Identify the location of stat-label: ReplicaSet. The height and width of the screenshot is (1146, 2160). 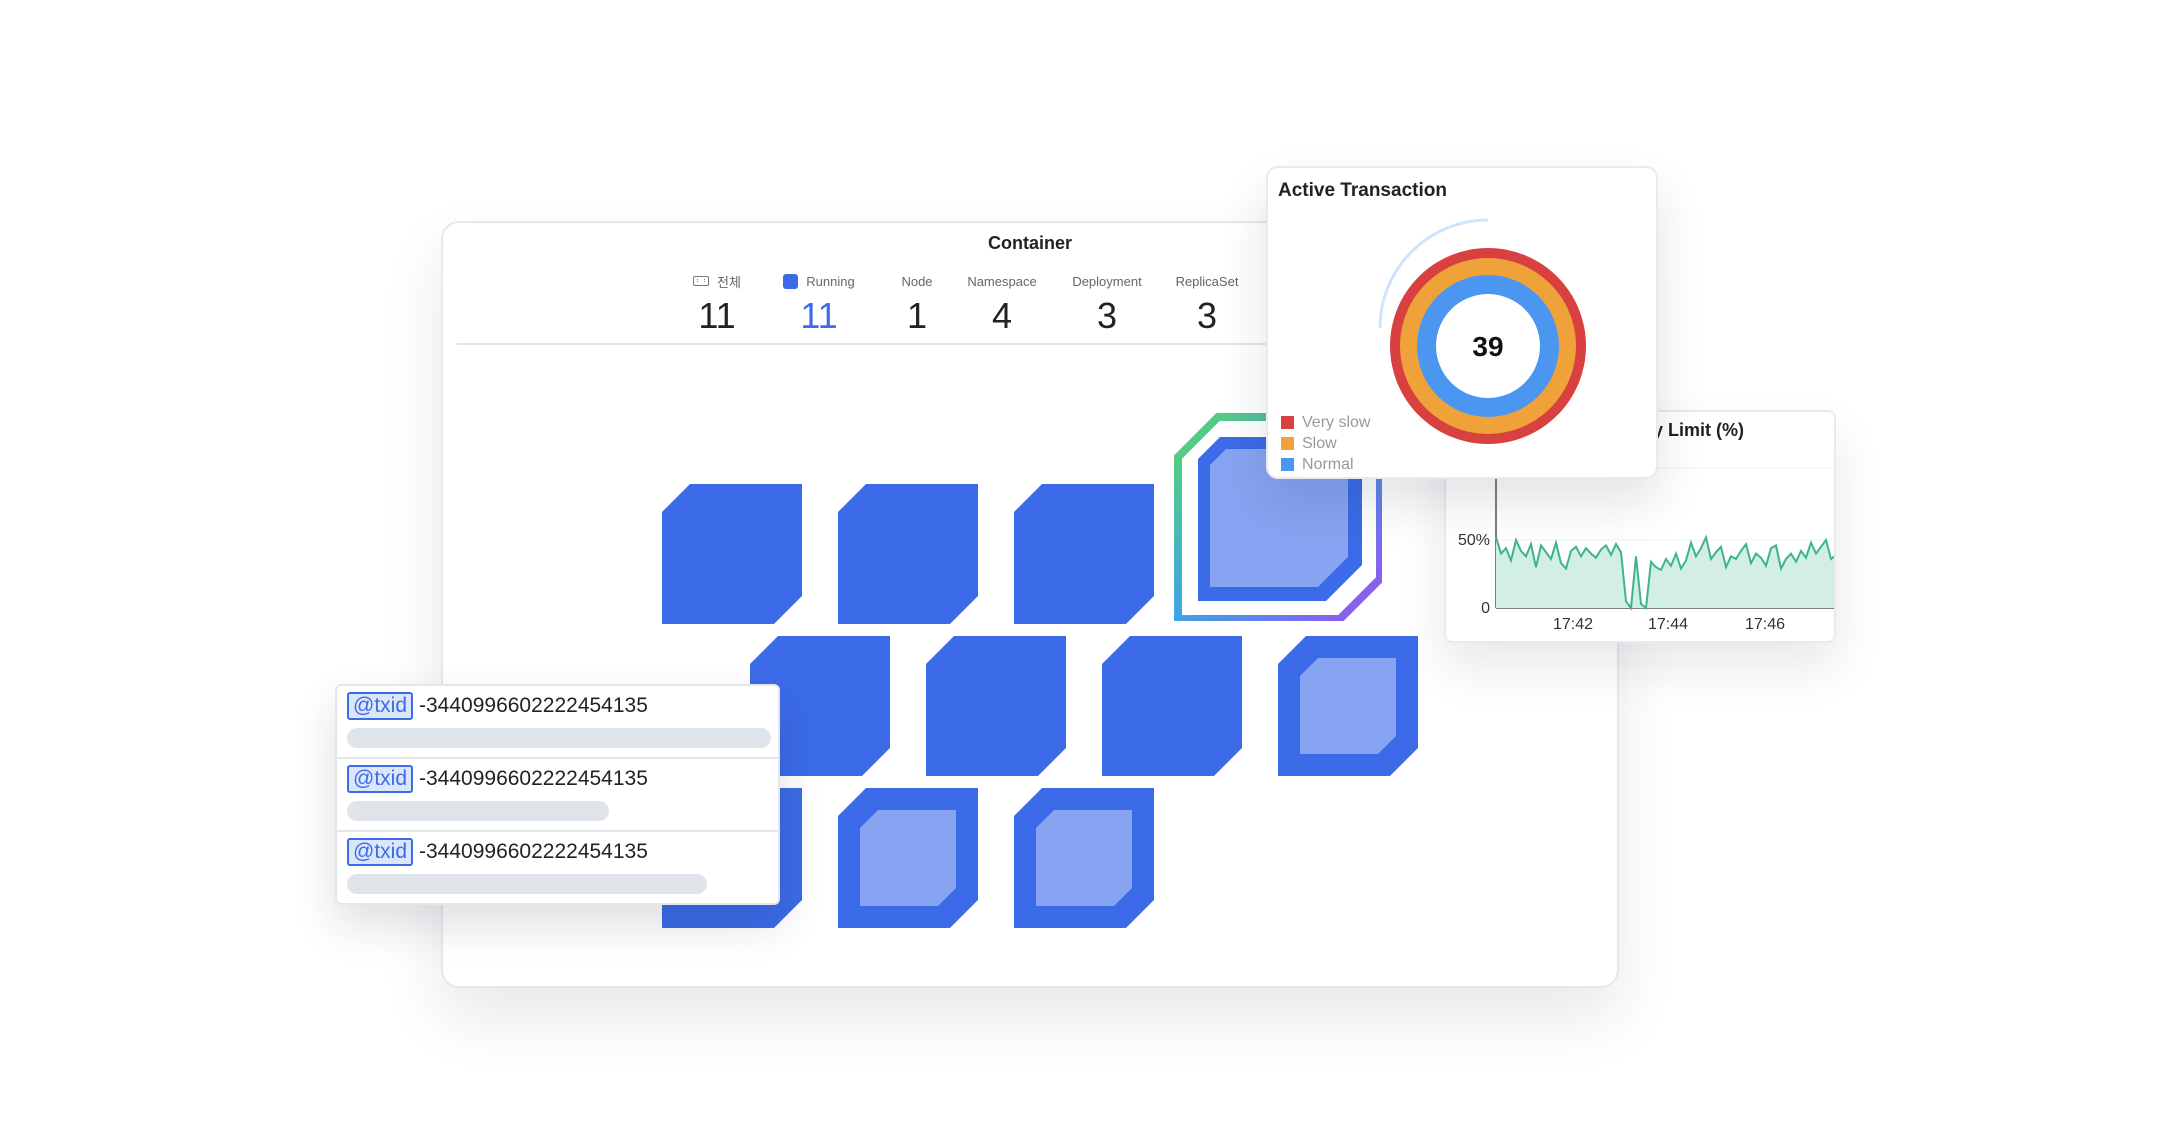
(1207, 281).